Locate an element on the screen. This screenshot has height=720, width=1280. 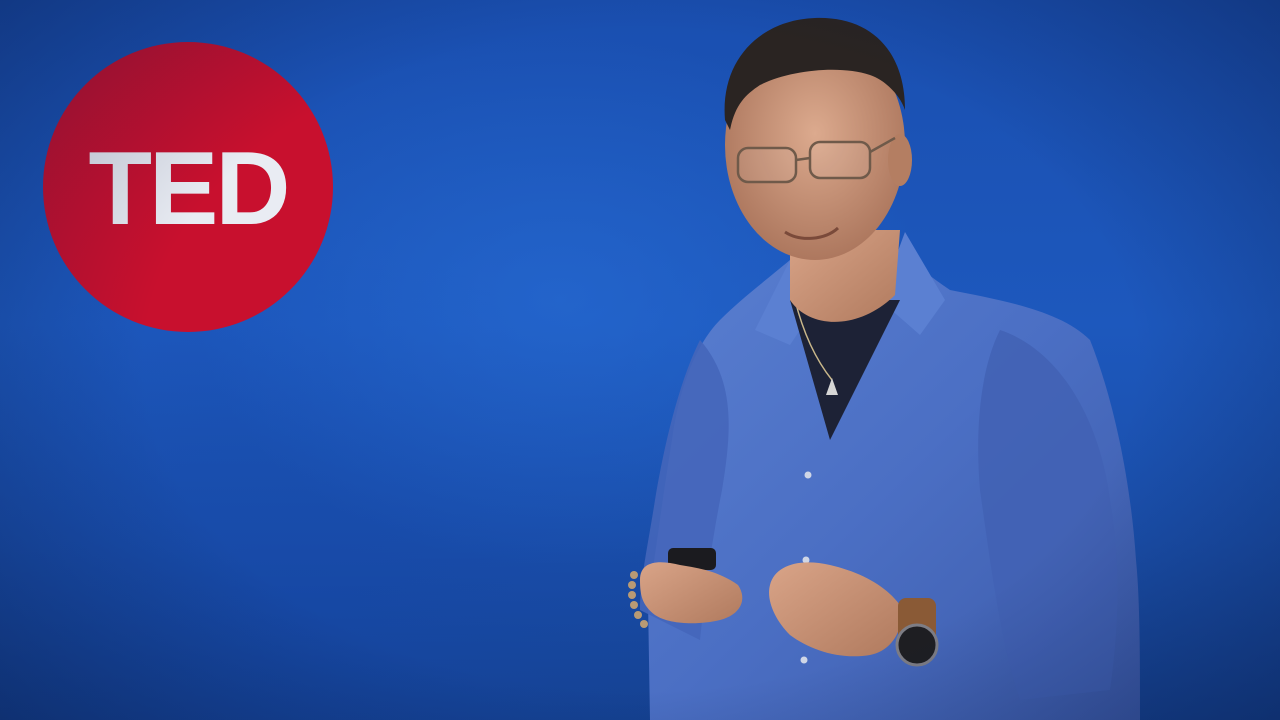
ted-logo-text: TED is located at coordinates (189, 189).